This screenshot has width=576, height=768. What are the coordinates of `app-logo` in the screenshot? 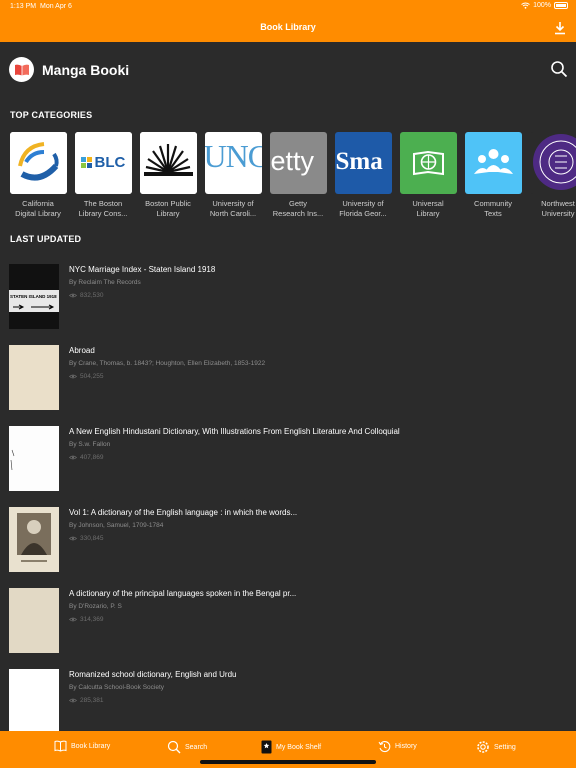 It's located at (21, 69).